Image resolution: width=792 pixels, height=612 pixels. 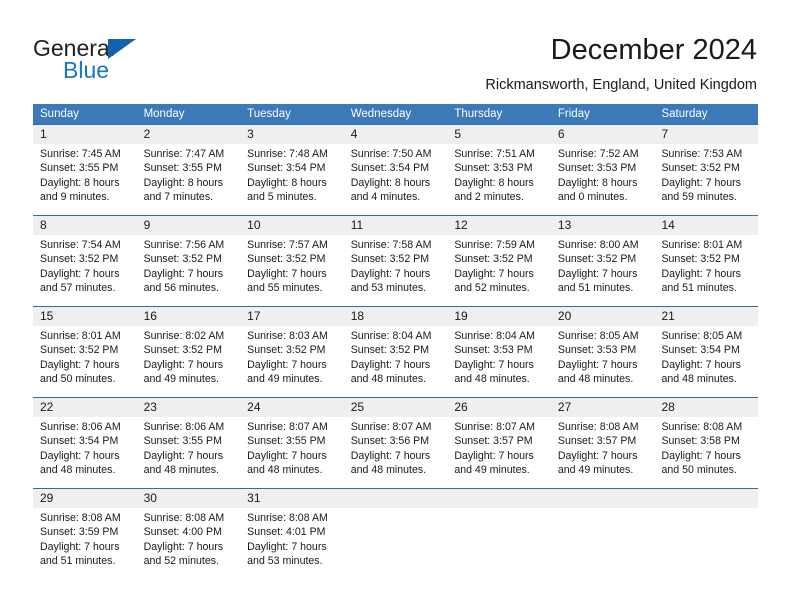 I want to click on day-number: 28, so click(x=706, y=407).